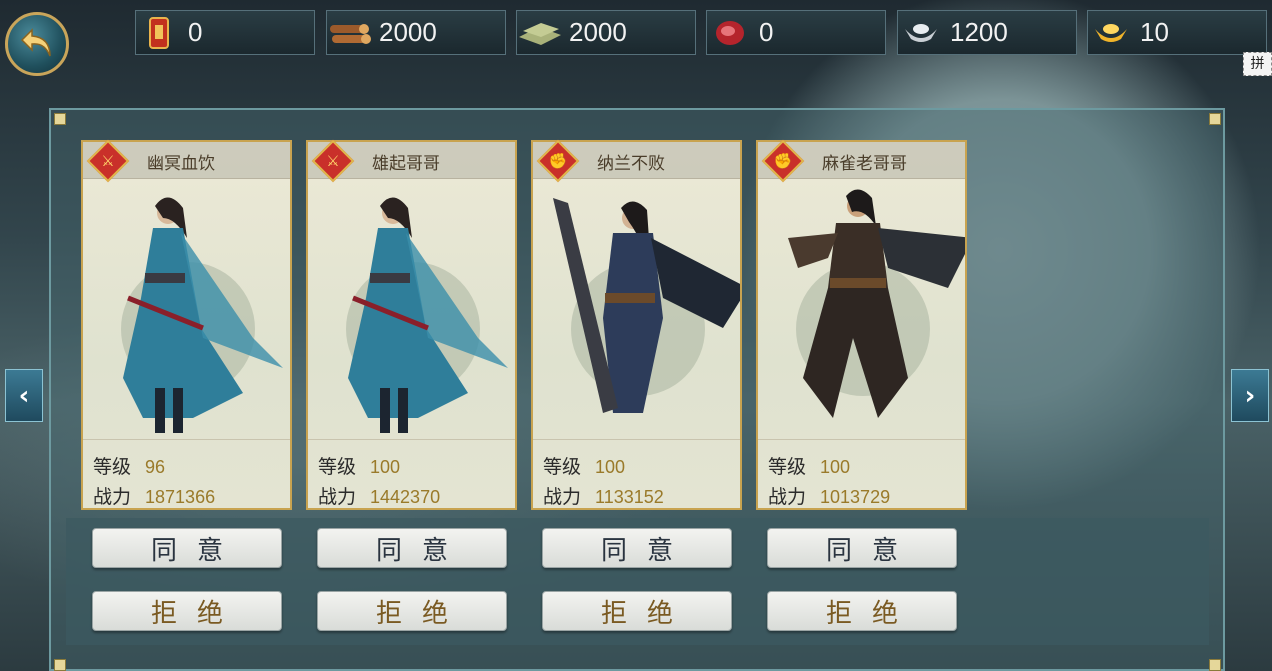  Describe the element at coordinates (855, 497) in the screenshot. I see `power-value: 1013729` at that location.